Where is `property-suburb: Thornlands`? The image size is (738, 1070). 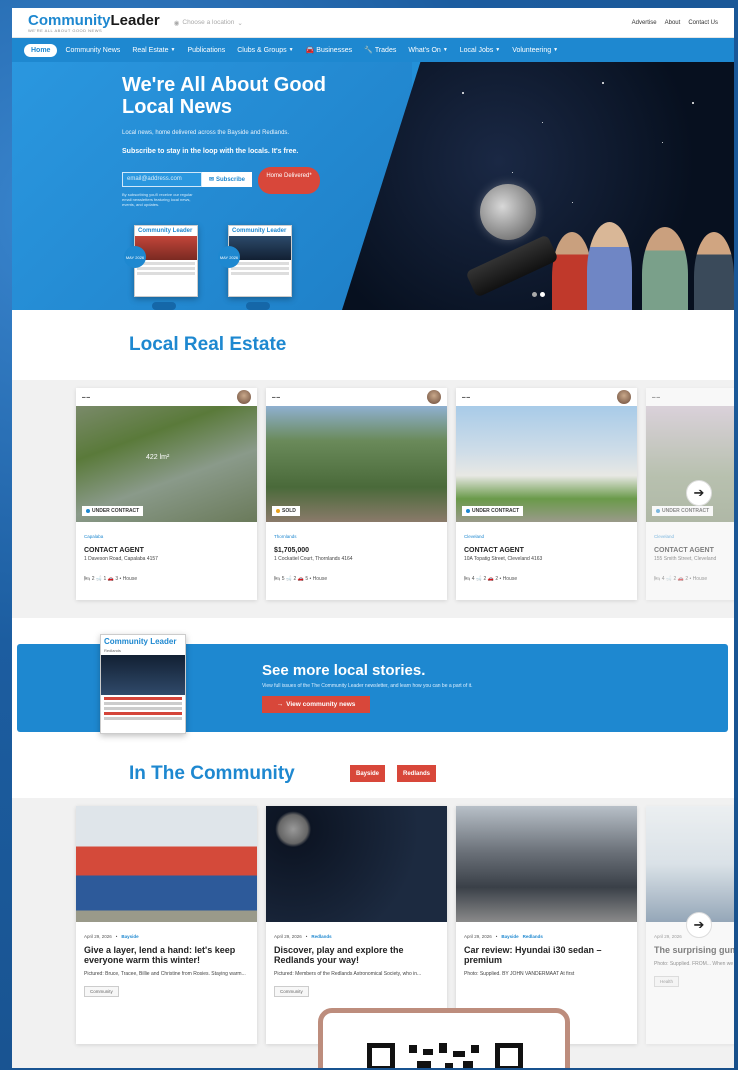
property-suburb: Thornlands is located at coordinates (285, 536).